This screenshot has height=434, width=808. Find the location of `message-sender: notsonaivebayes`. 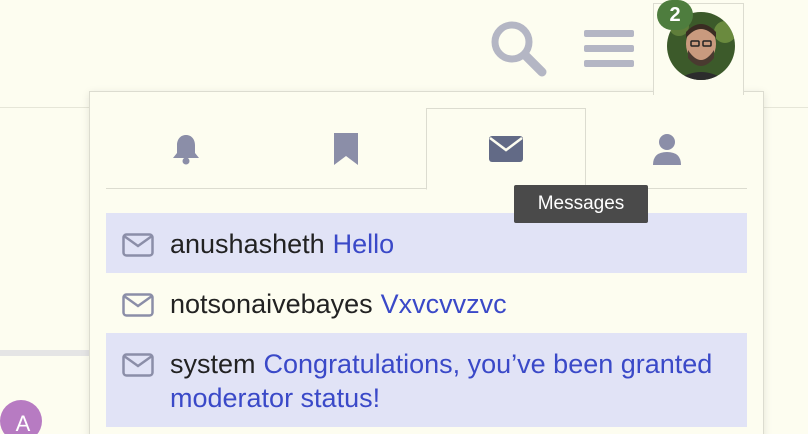

message-sender: notsonaivebayes is located at coordinates (271, 304).